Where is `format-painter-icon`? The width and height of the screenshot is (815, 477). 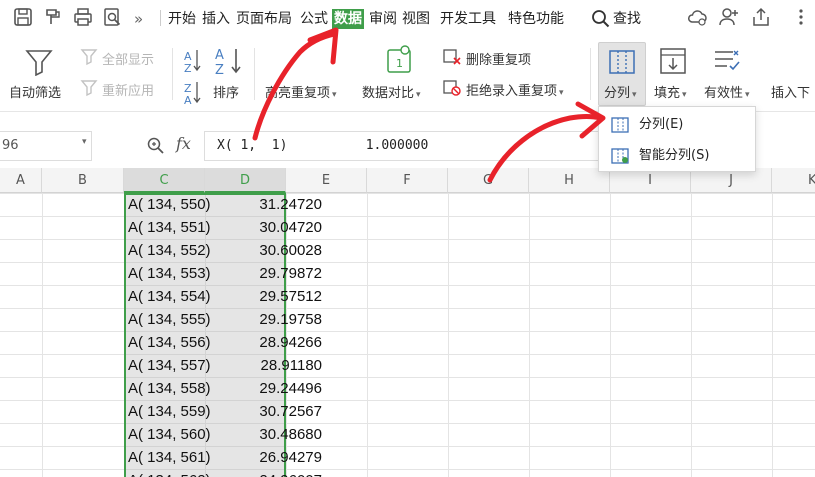 format-painter-icon is located at coordinates (53, 17).